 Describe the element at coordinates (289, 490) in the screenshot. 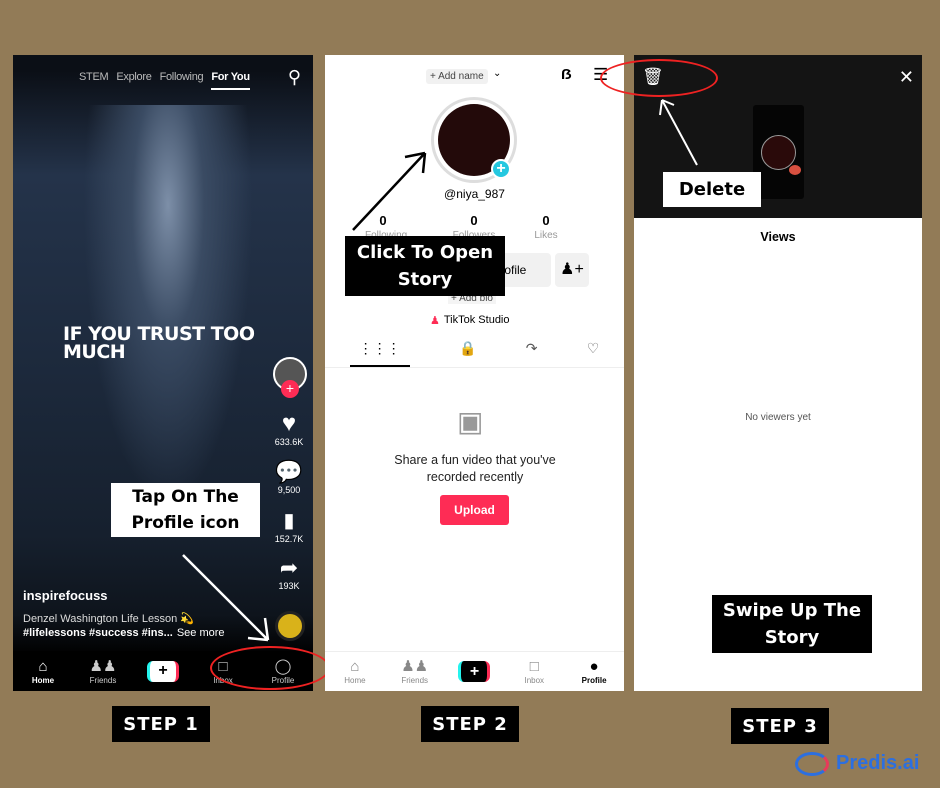

I see `comment-count: 9,500` at that location.